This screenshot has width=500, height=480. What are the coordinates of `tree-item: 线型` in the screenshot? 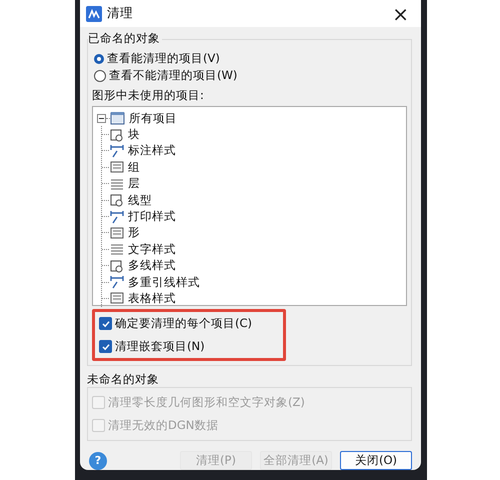 It's located at (140, 200).